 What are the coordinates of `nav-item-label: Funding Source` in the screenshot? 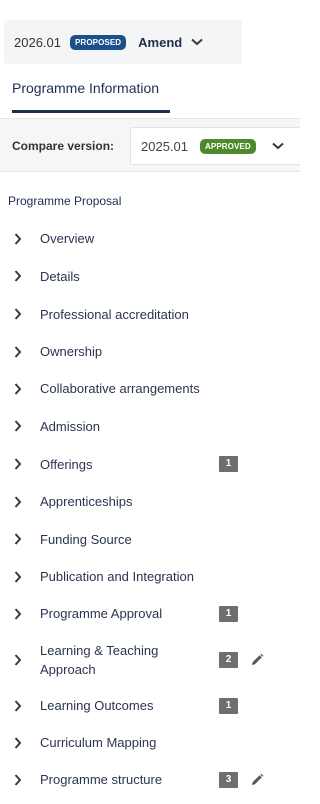 It's located at (86, 539).